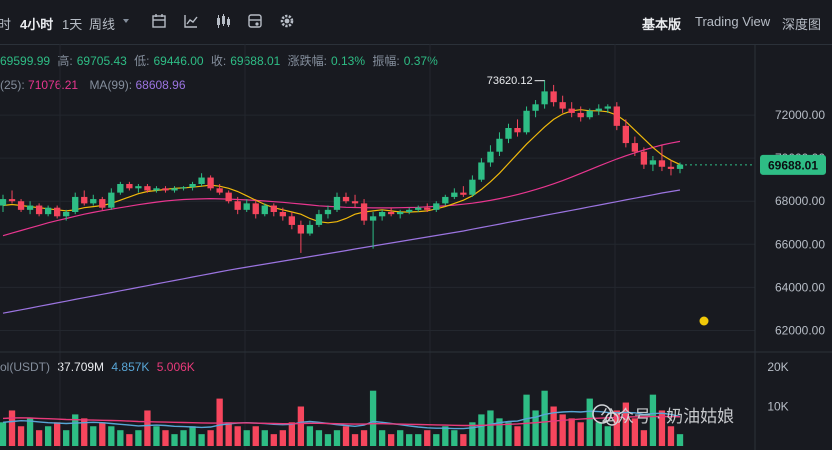 This screenshot has height=450, width=832. What do you see at coordinates (5, 23) in the screenshot?
I see `interval-partial: 时` at bounding box center [5, 23].